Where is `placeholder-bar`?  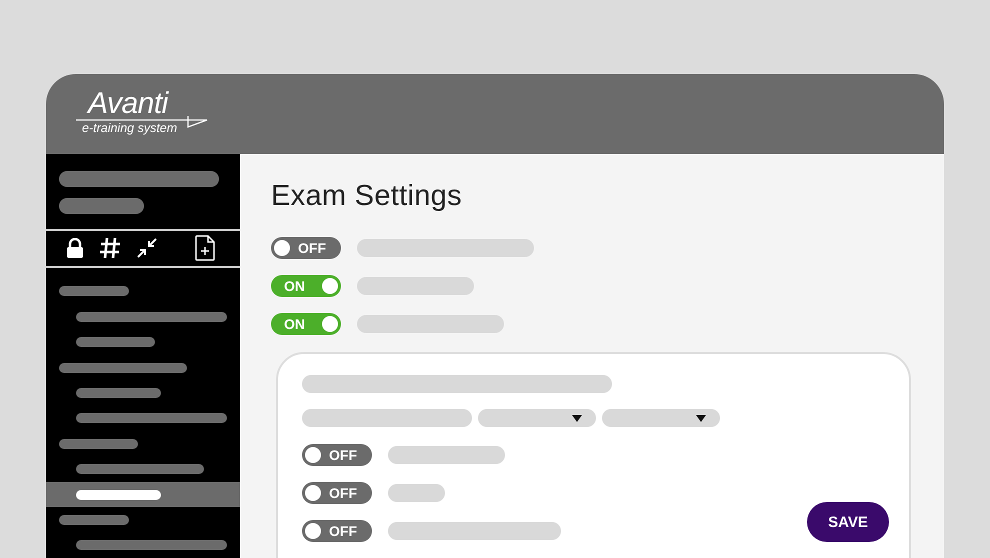 placeholder-bar is located at coordinates (416, 493).